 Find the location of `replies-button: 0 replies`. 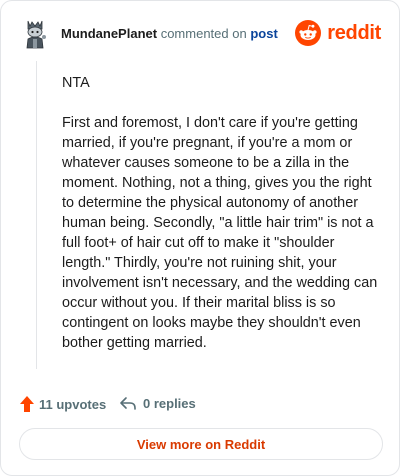

replies-button: 0 replies is located at coordinates (157, 403).